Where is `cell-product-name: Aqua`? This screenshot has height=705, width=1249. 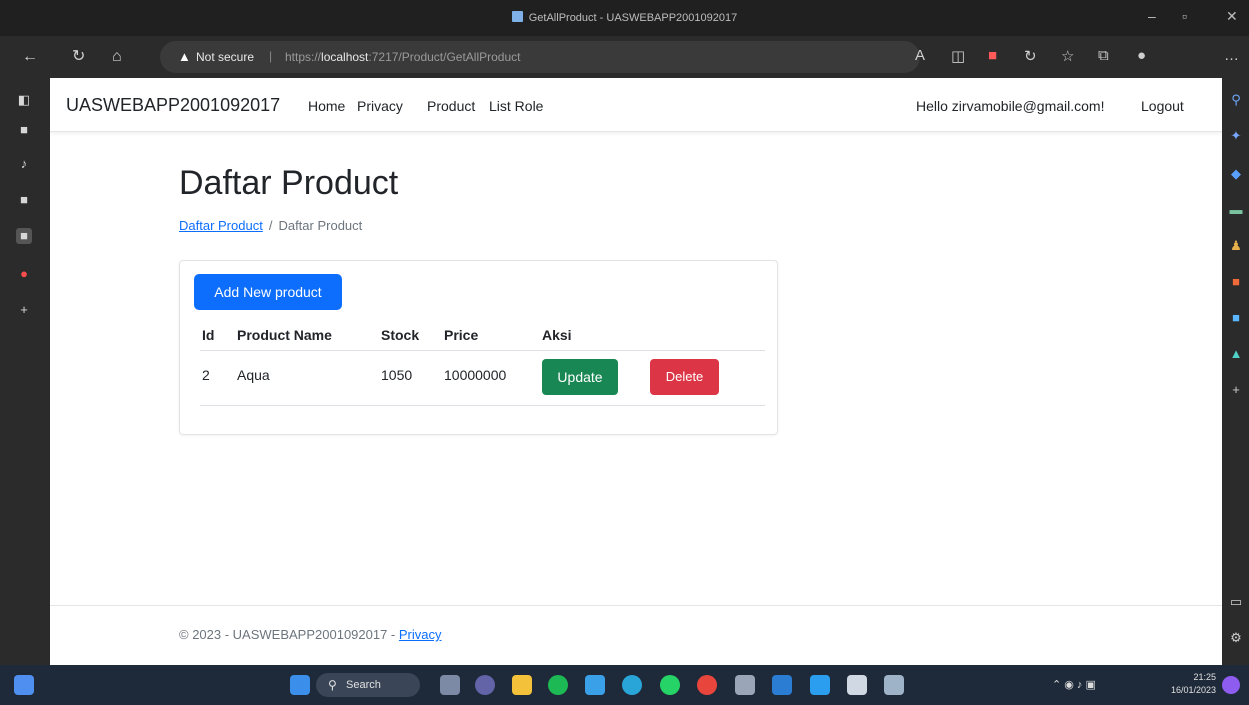 cell-product-name: Aqua is located at coordinates (253, 375).